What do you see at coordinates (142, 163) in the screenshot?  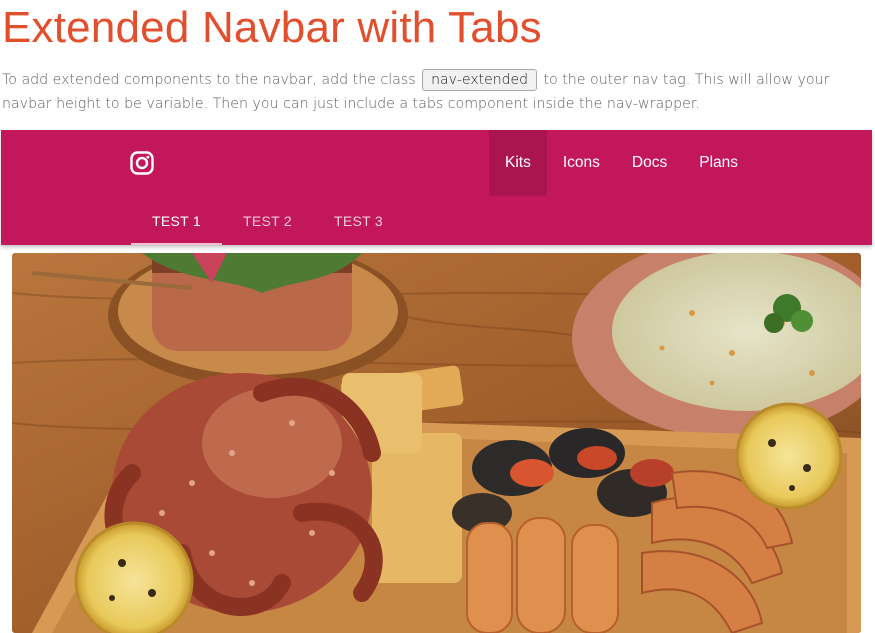 I see `instagram-icon` at bounding box center [142, 163].